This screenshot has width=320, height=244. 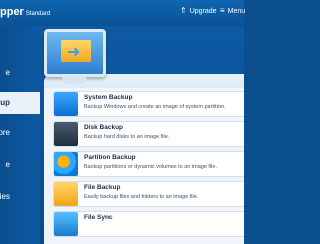 I want to click on row-title: Partition Backup, so click(x=110, y=157).